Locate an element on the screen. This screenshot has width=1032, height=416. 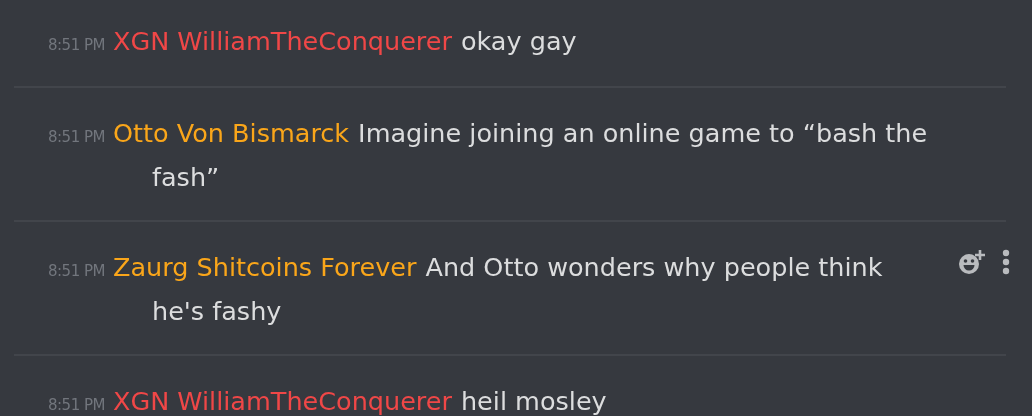
more-options-icon is located at coordinates (1006, 262).